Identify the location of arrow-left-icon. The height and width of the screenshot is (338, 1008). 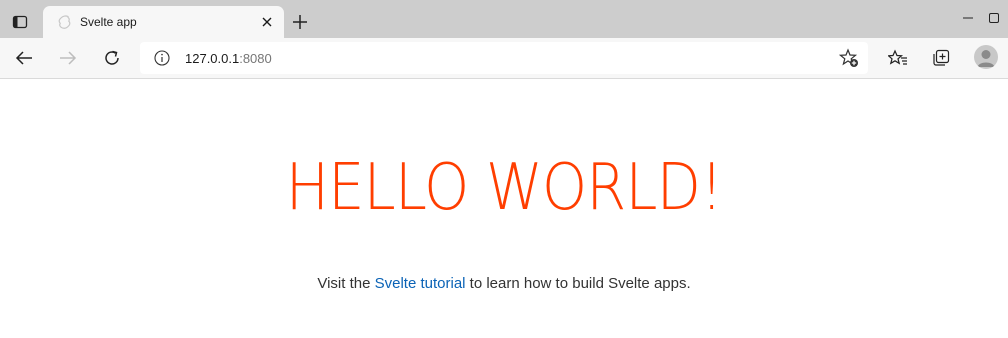
(23, 58).